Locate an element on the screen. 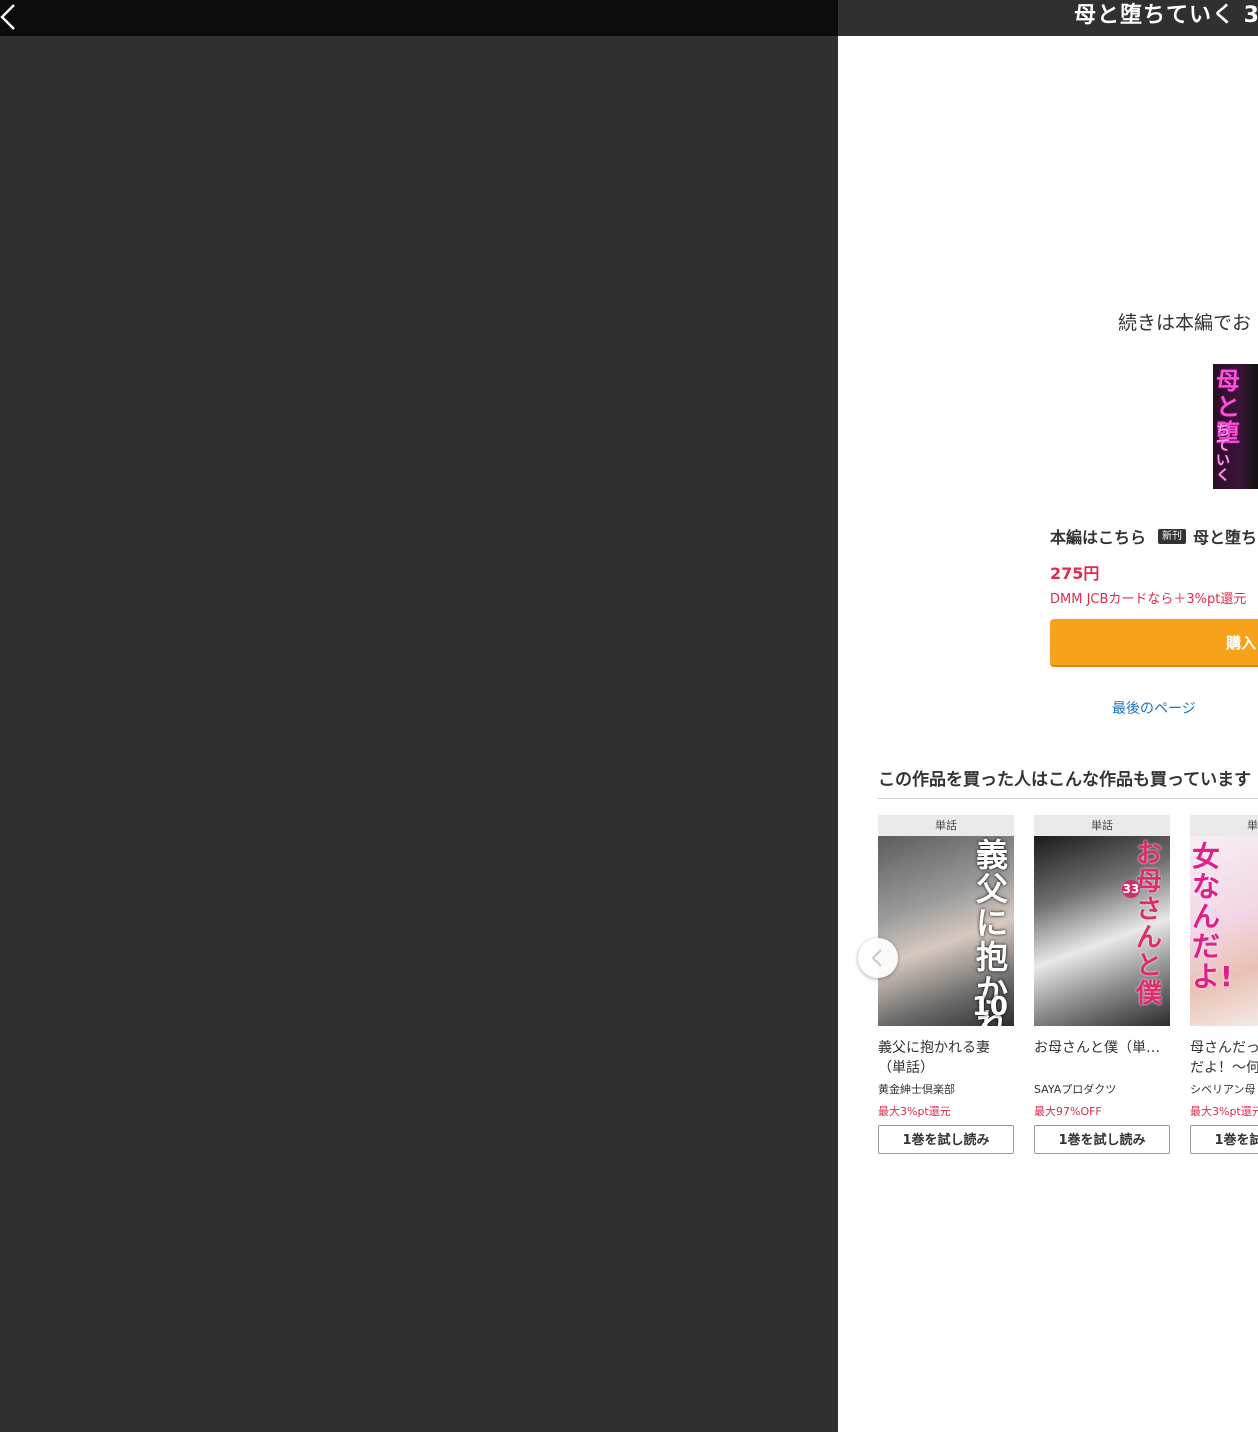 The width and height of the screenshot is (1258, 1432). new-release-badge: 新刊 is located at coordinates (1172, 536).